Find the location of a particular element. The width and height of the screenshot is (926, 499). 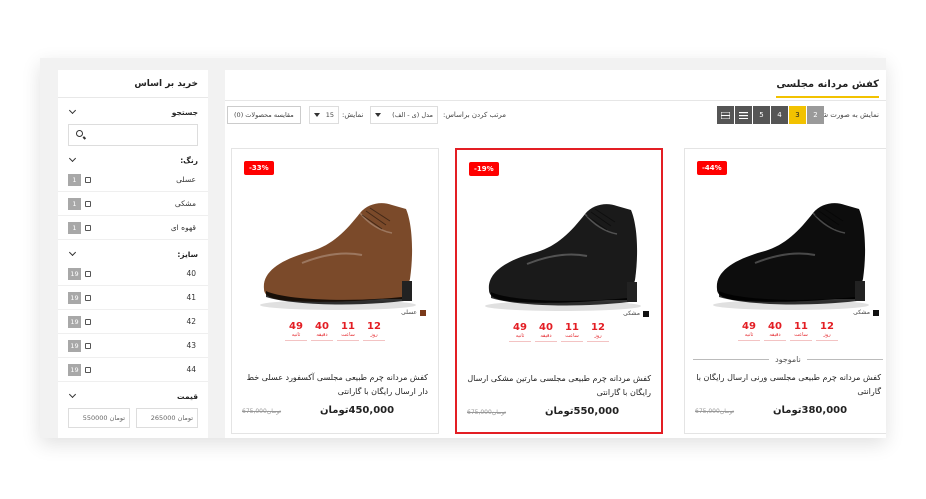

per-page-select: 15 is located at coordinates (324, 115).